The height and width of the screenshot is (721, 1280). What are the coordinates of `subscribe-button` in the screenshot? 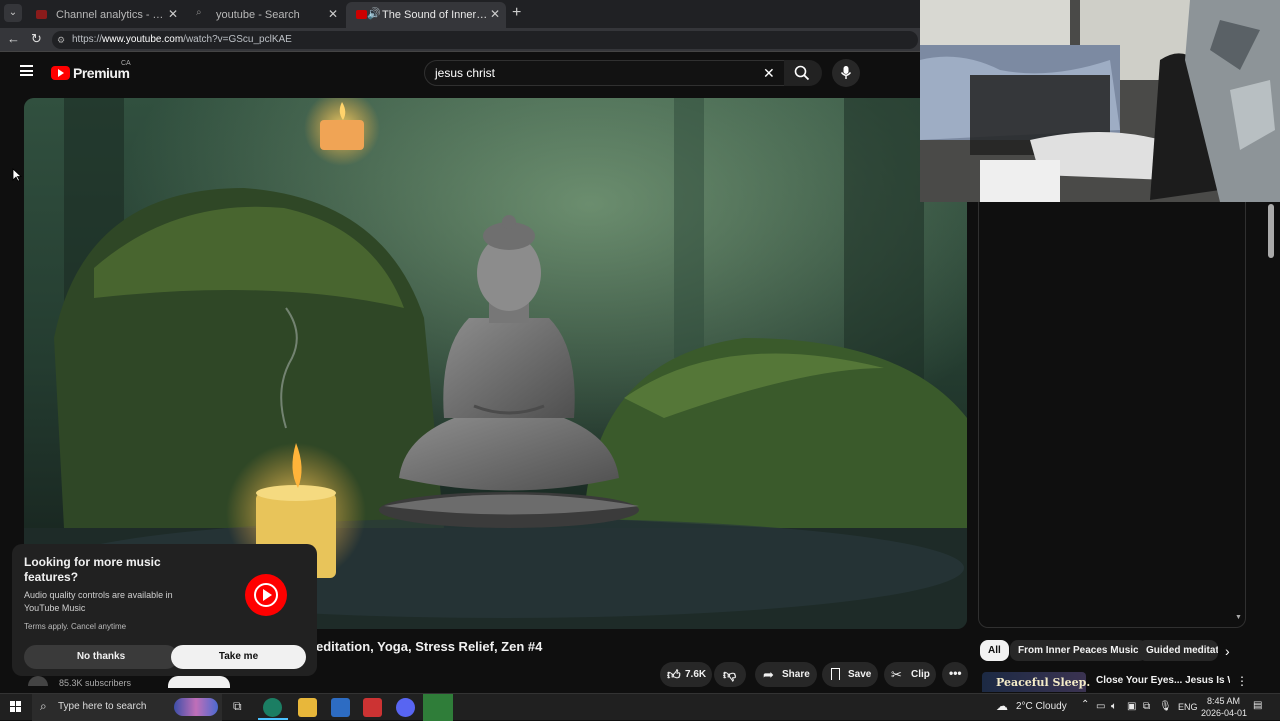 It's located at (199, 682).